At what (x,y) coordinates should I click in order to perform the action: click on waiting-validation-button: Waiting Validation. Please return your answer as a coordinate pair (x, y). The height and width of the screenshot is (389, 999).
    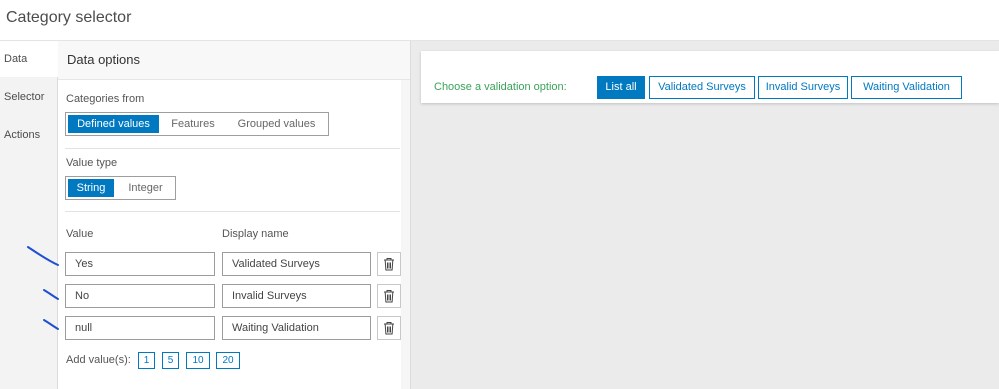
    Looking at the image, I should click on (906, 87).